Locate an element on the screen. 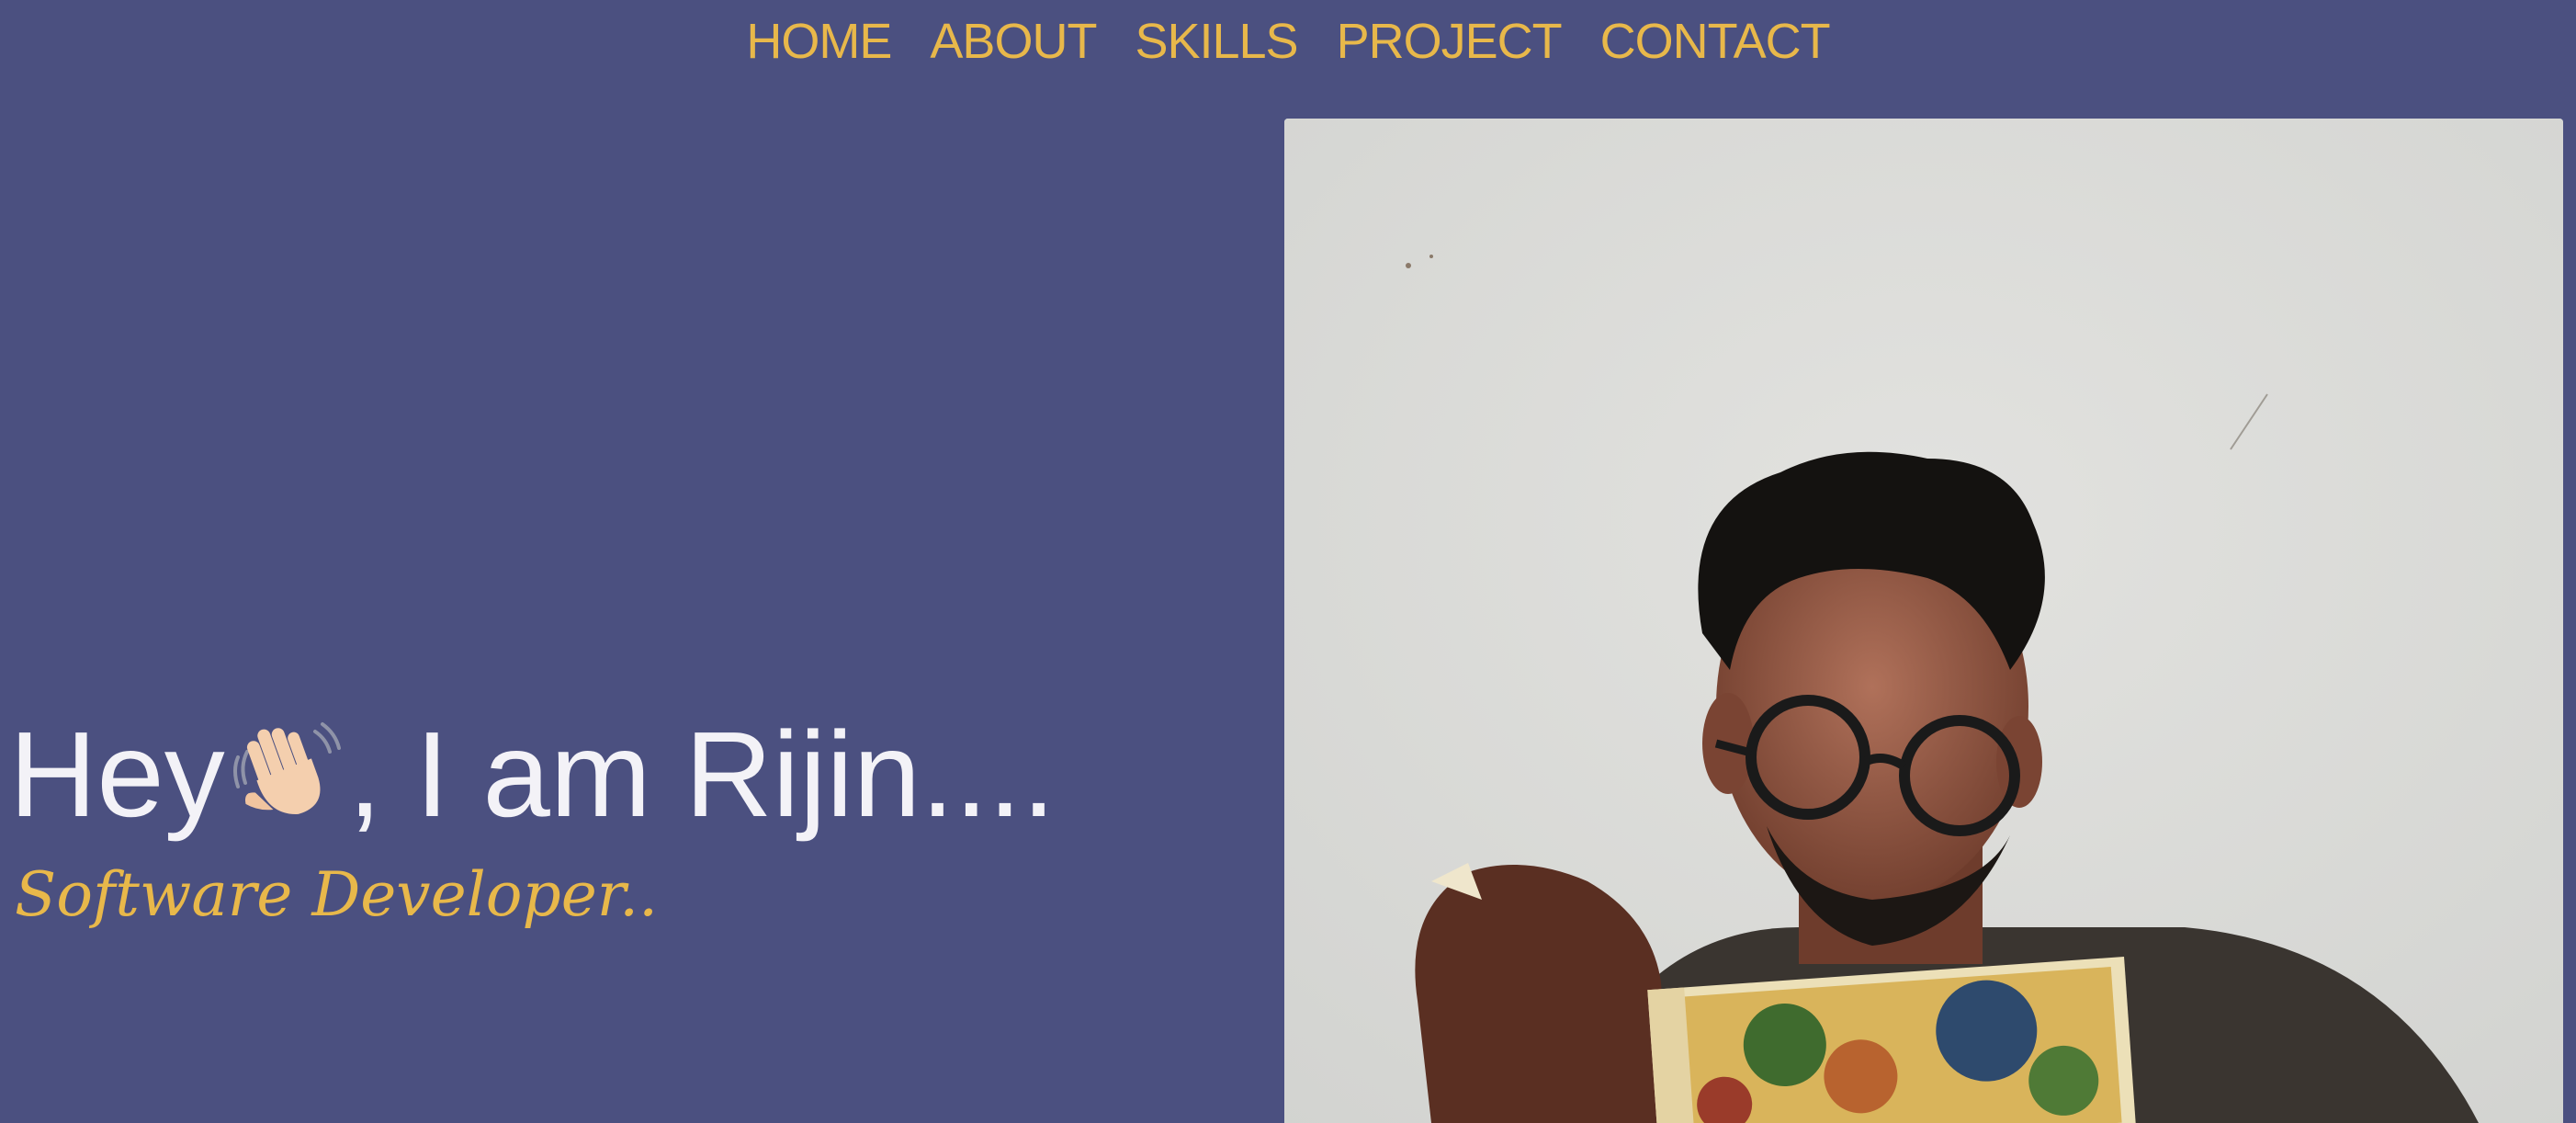  nav-skills-link: SKILLS is located at coordinates (1216, 41).